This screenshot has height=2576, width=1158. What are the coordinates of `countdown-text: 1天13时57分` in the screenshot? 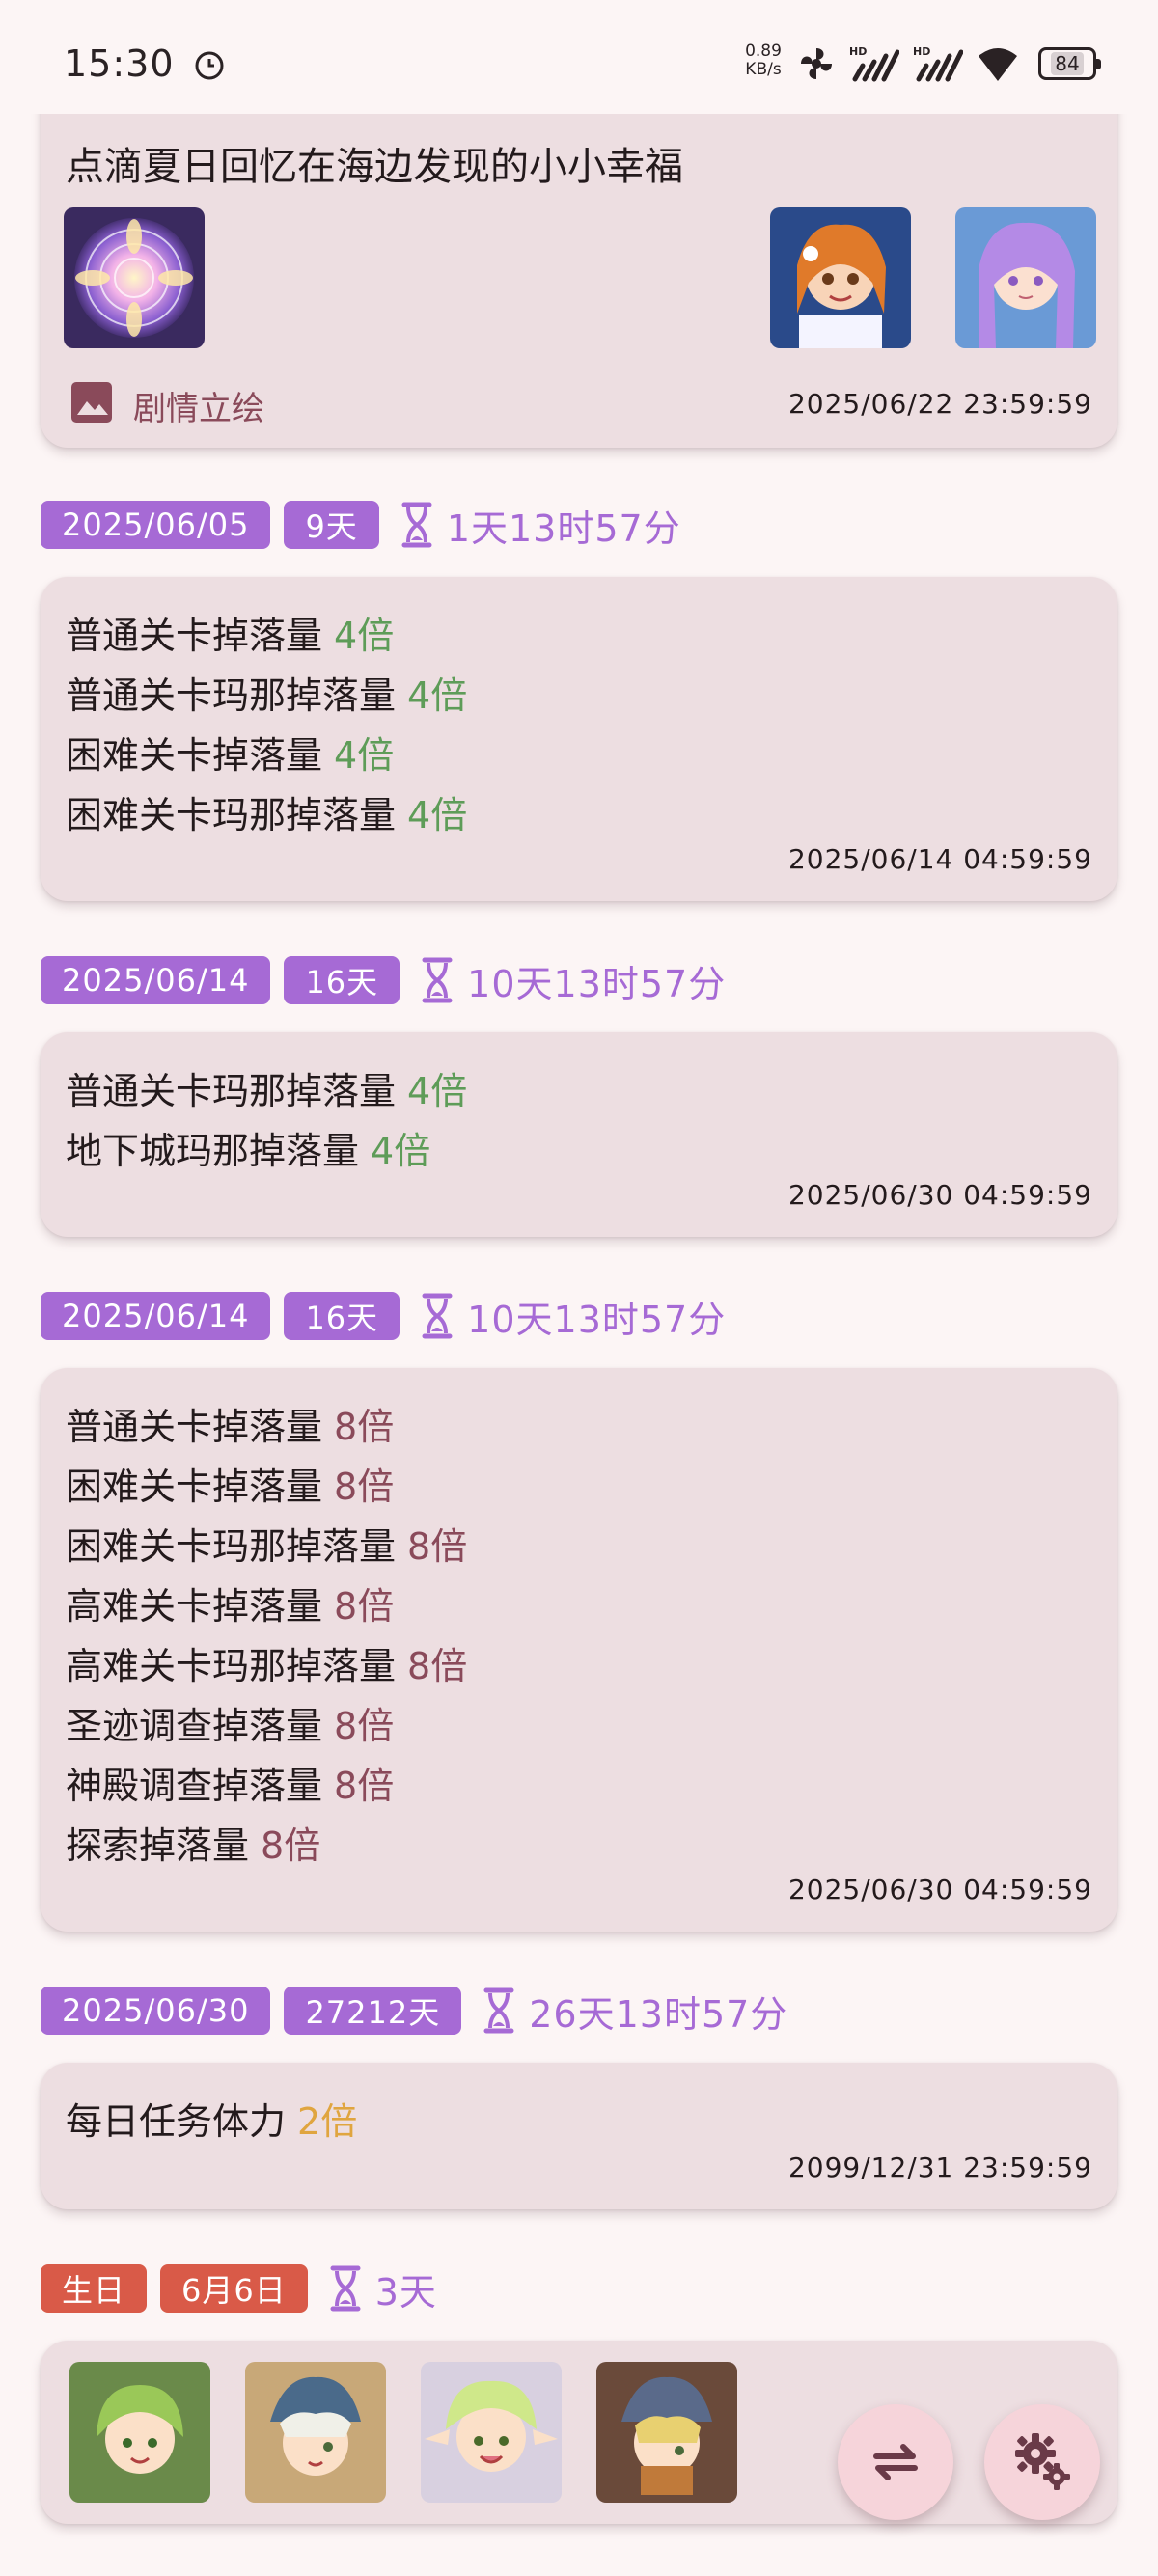 It's located at (563, 529).